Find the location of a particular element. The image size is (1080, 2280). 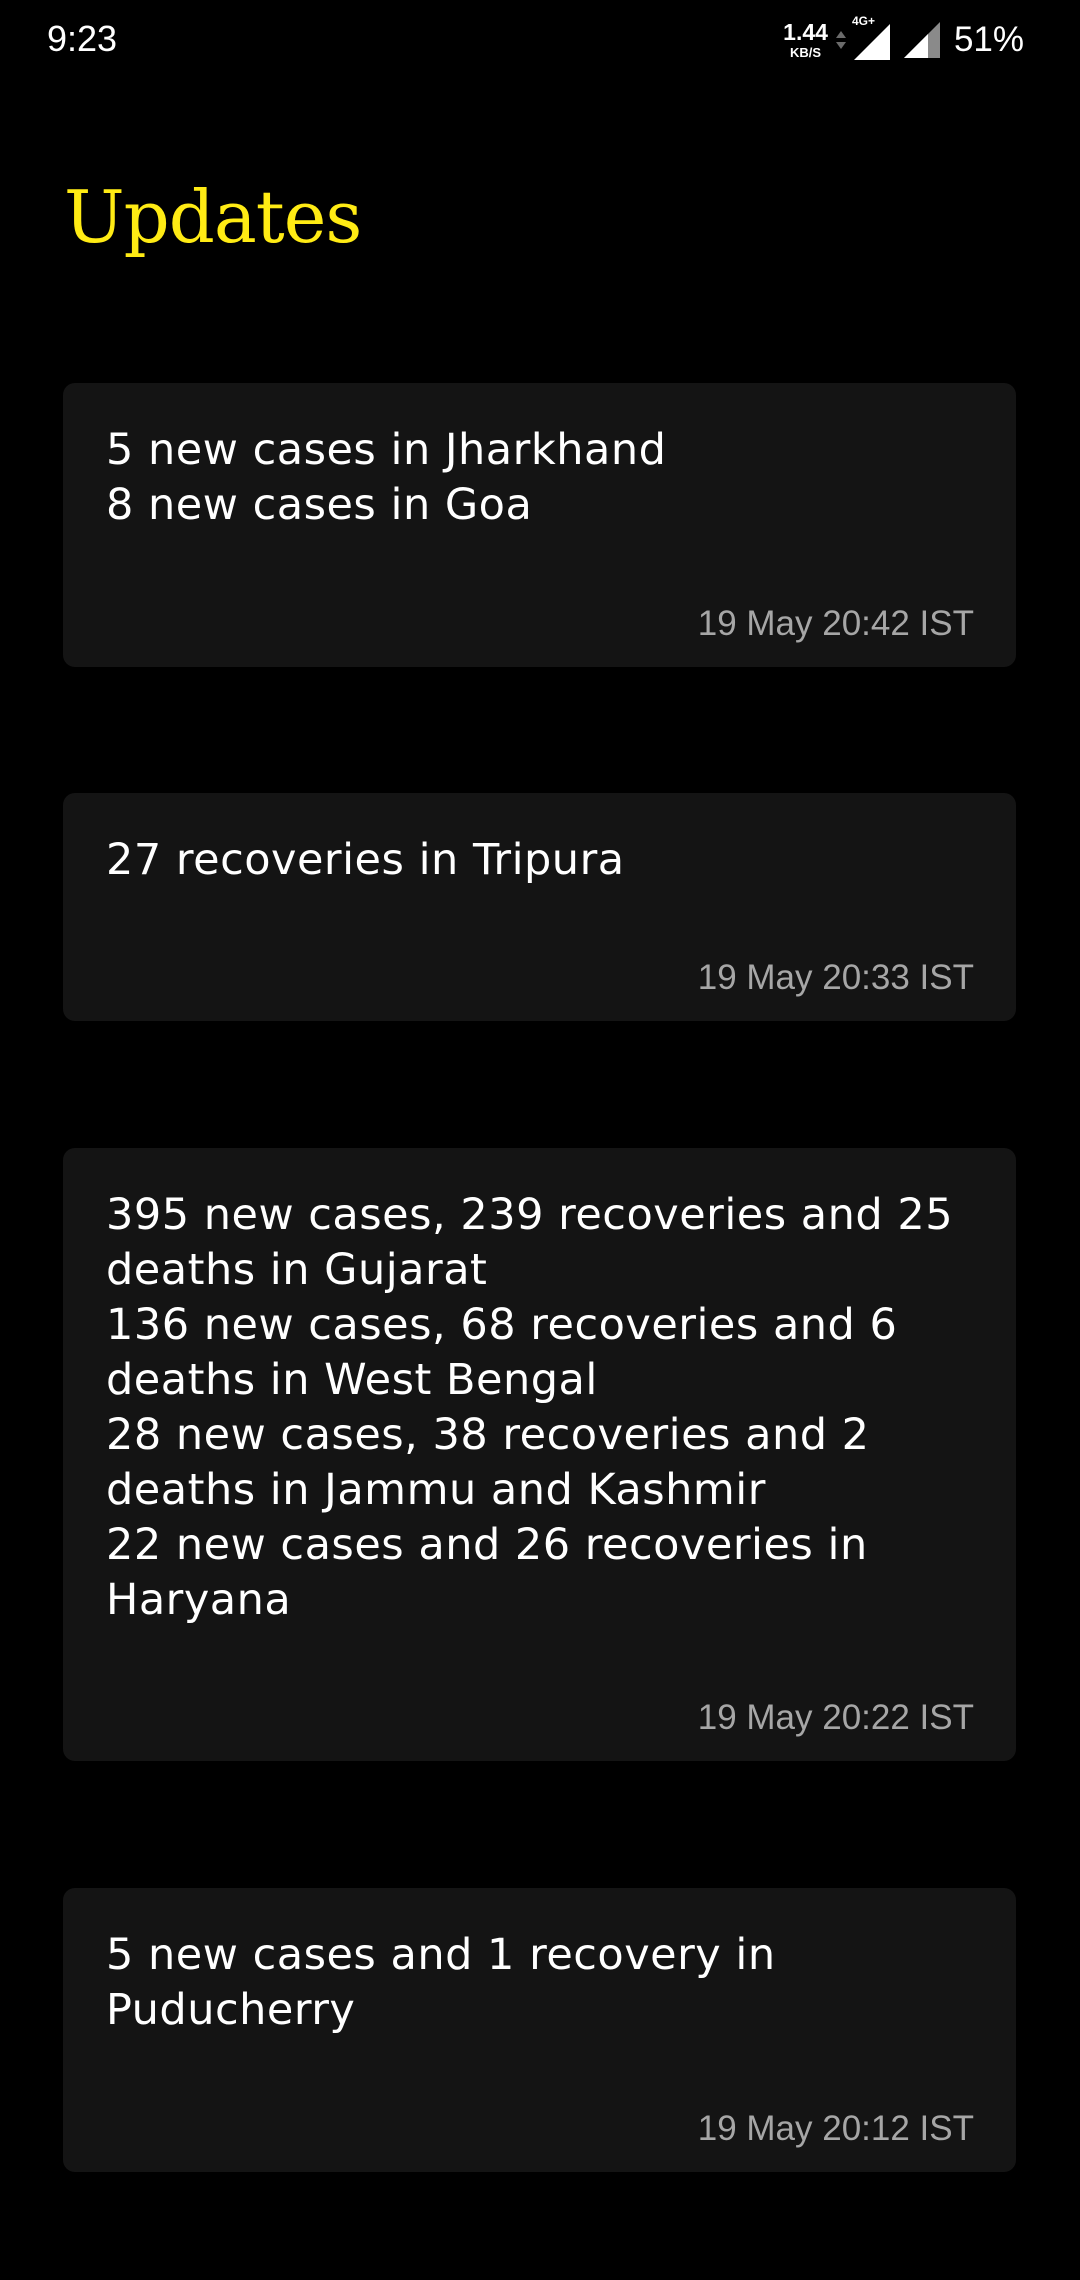

update-line: deaths in Jammu and Kashmir is located at coordinates (436, 1490).